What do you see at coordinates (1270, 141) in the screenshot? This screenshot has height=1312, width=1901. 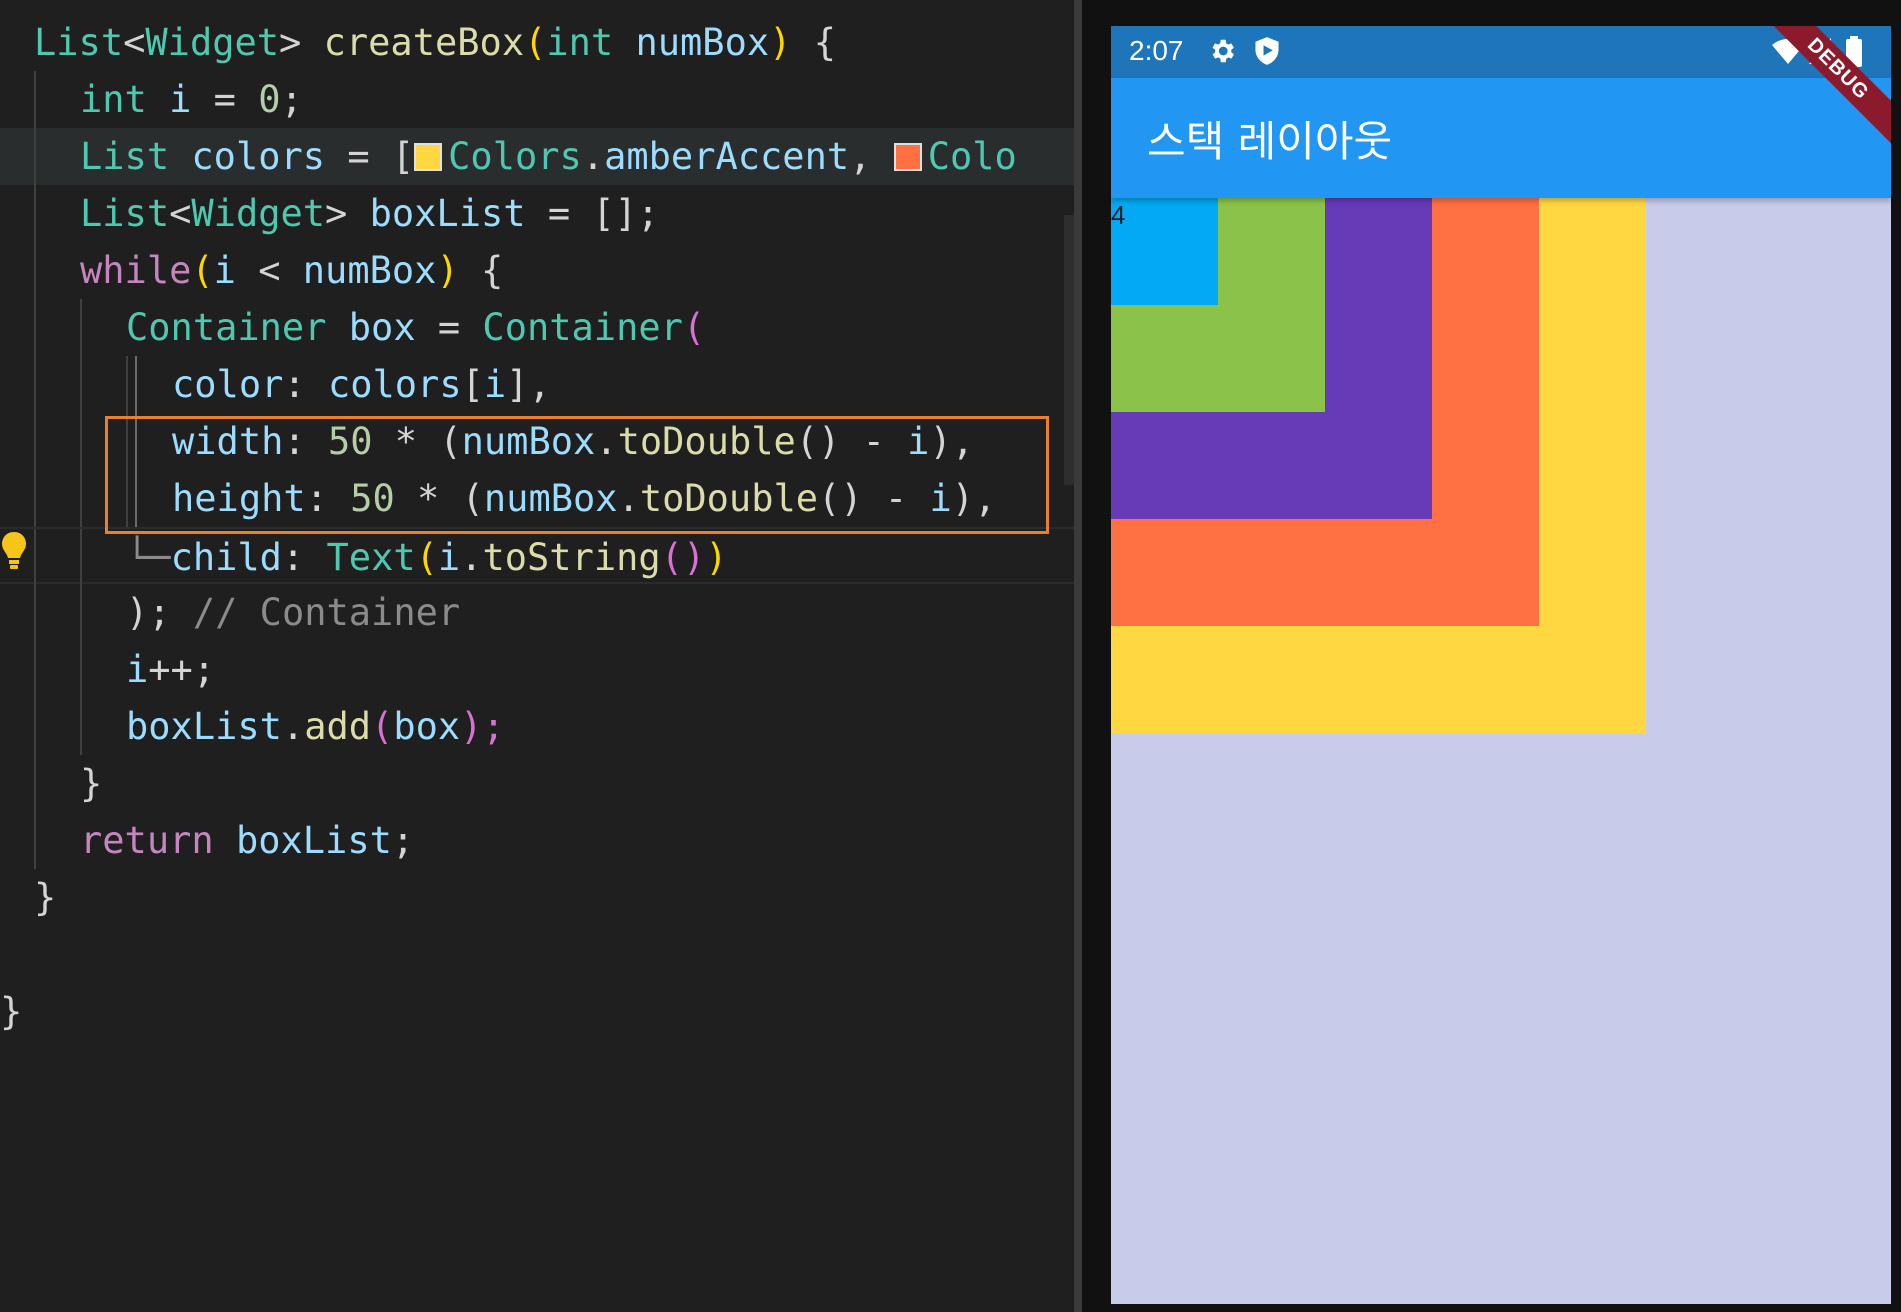 I see `app-title: 스택 레이아웃` at bounding box center [1270, 141].